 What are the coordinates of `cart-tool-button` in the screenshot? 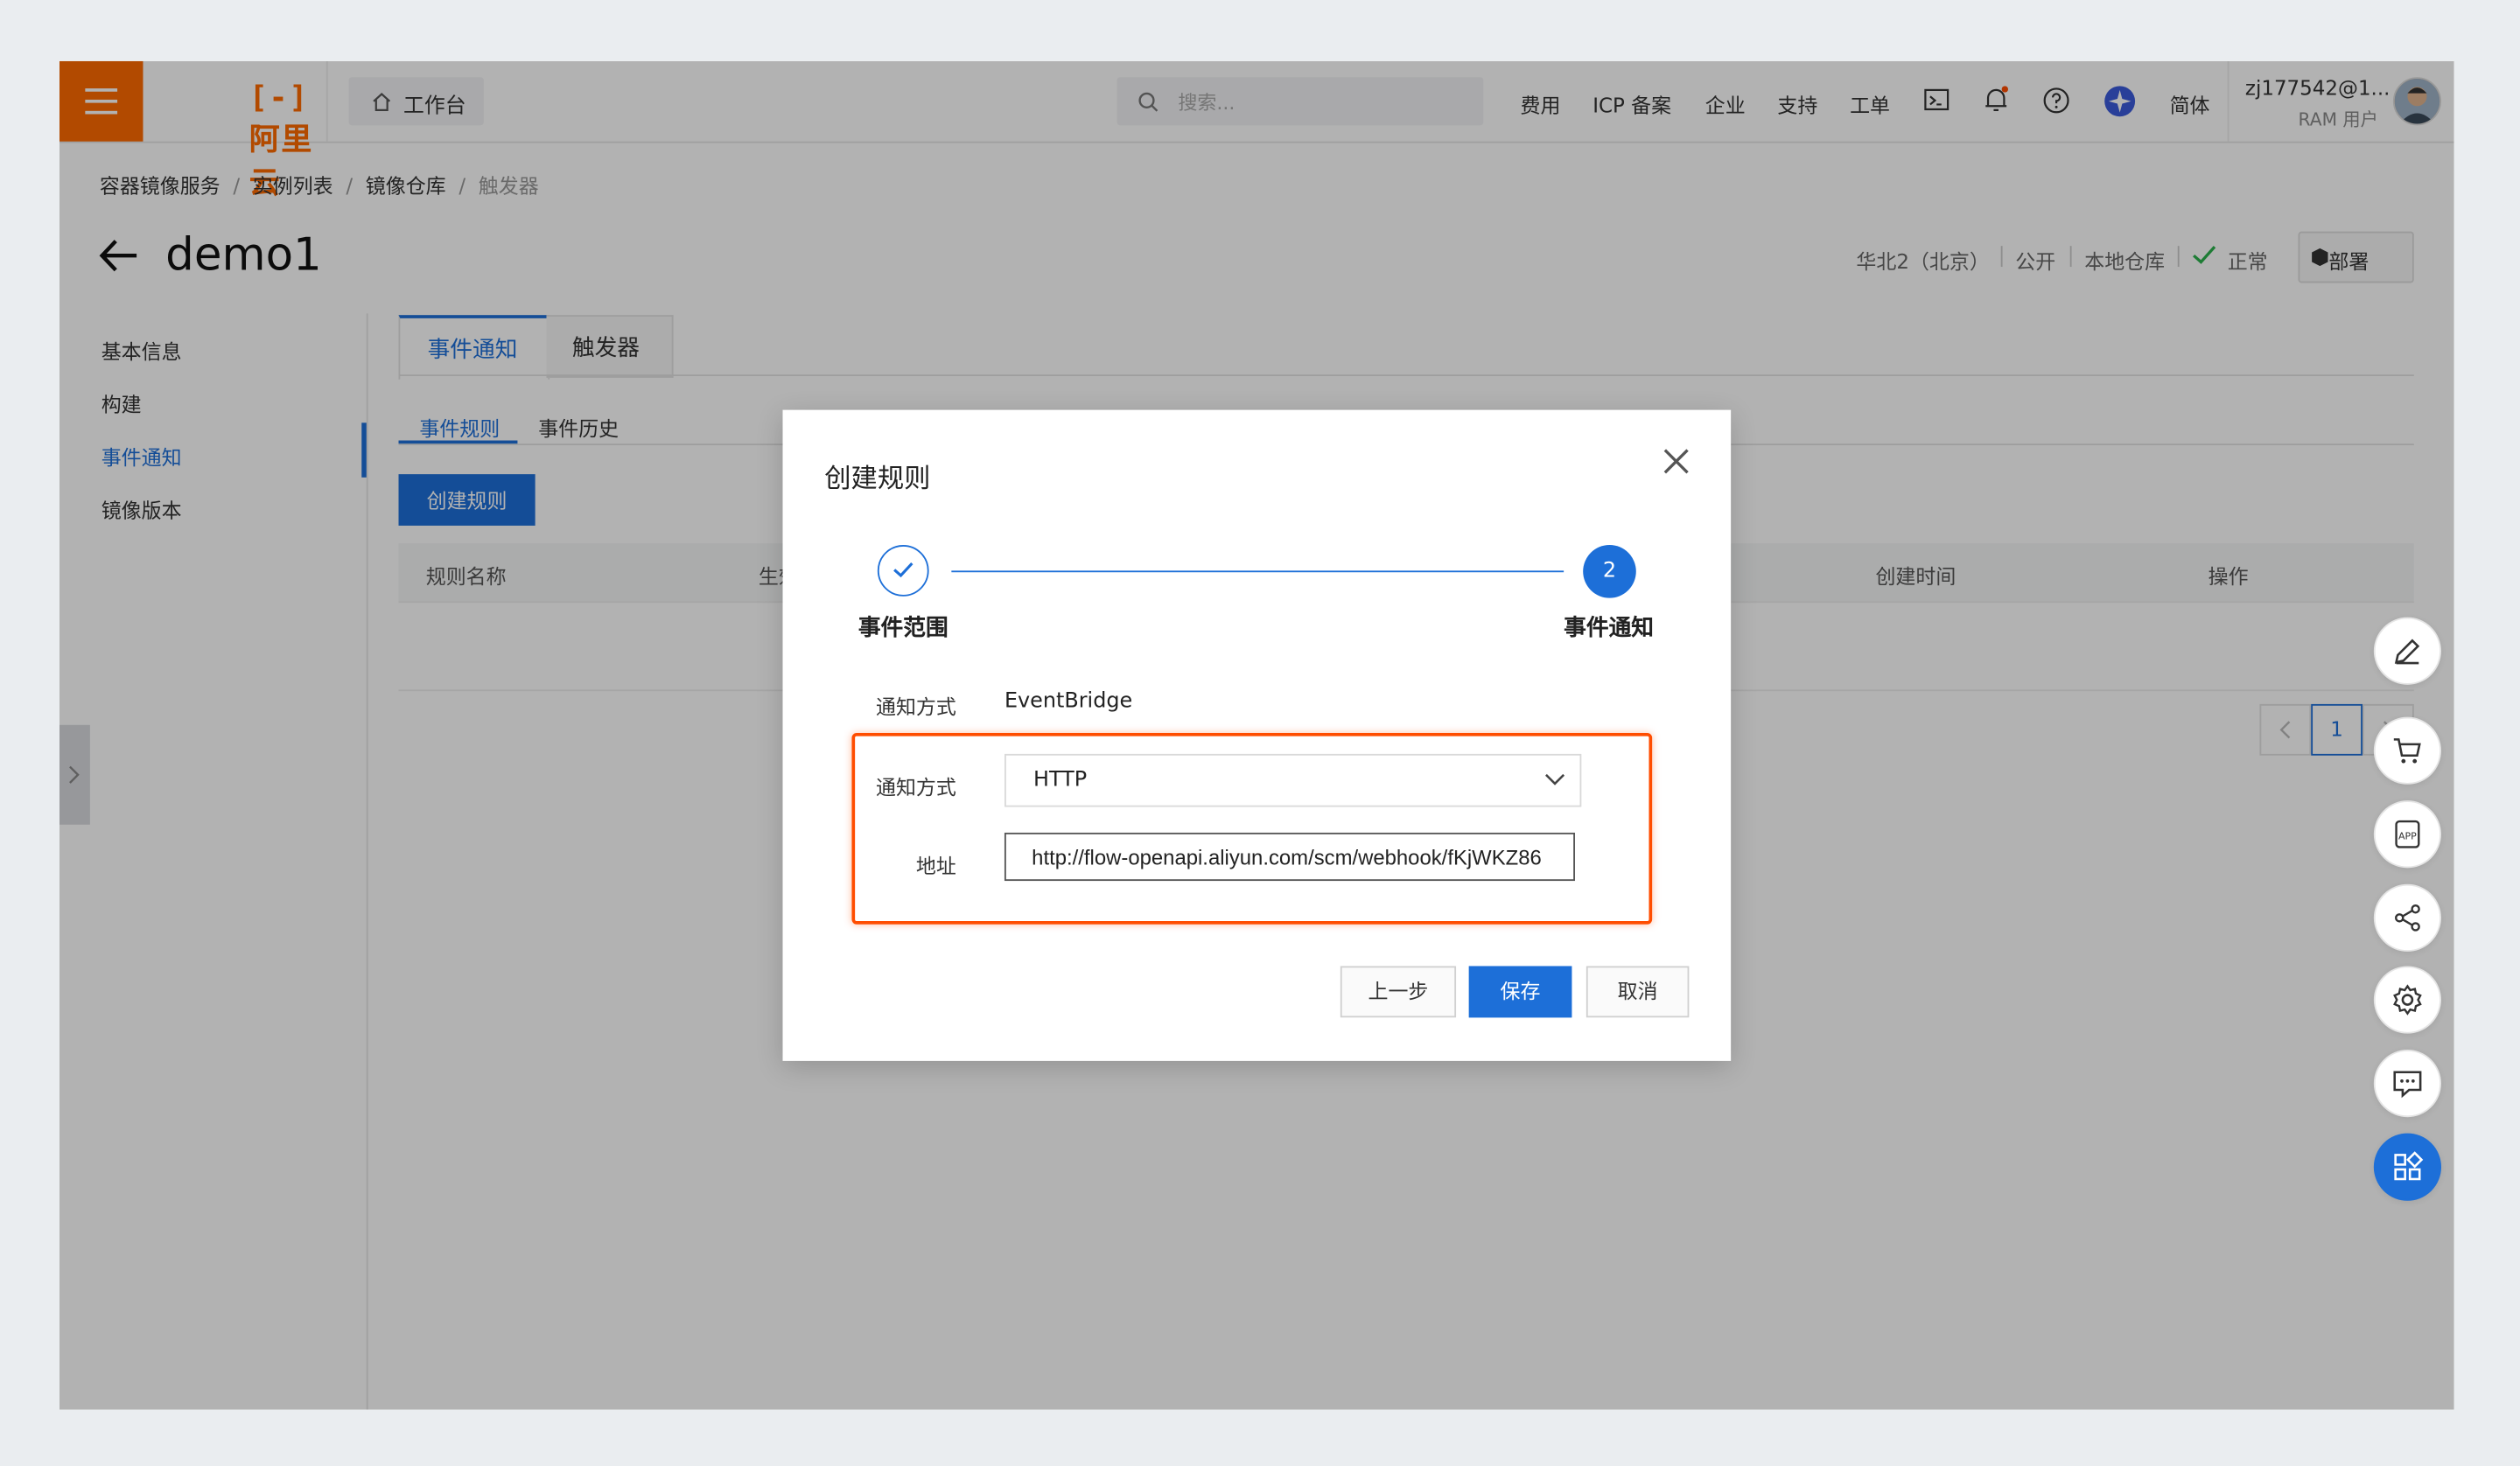 It's located at (2407, 750).